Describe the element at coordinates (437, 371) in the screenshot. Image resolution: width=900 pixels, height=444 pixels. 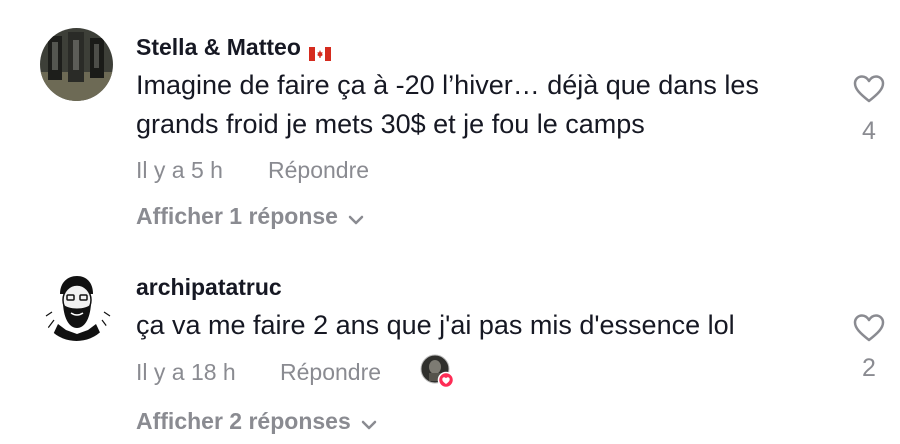
I see `creator-liked-badge` at that location.